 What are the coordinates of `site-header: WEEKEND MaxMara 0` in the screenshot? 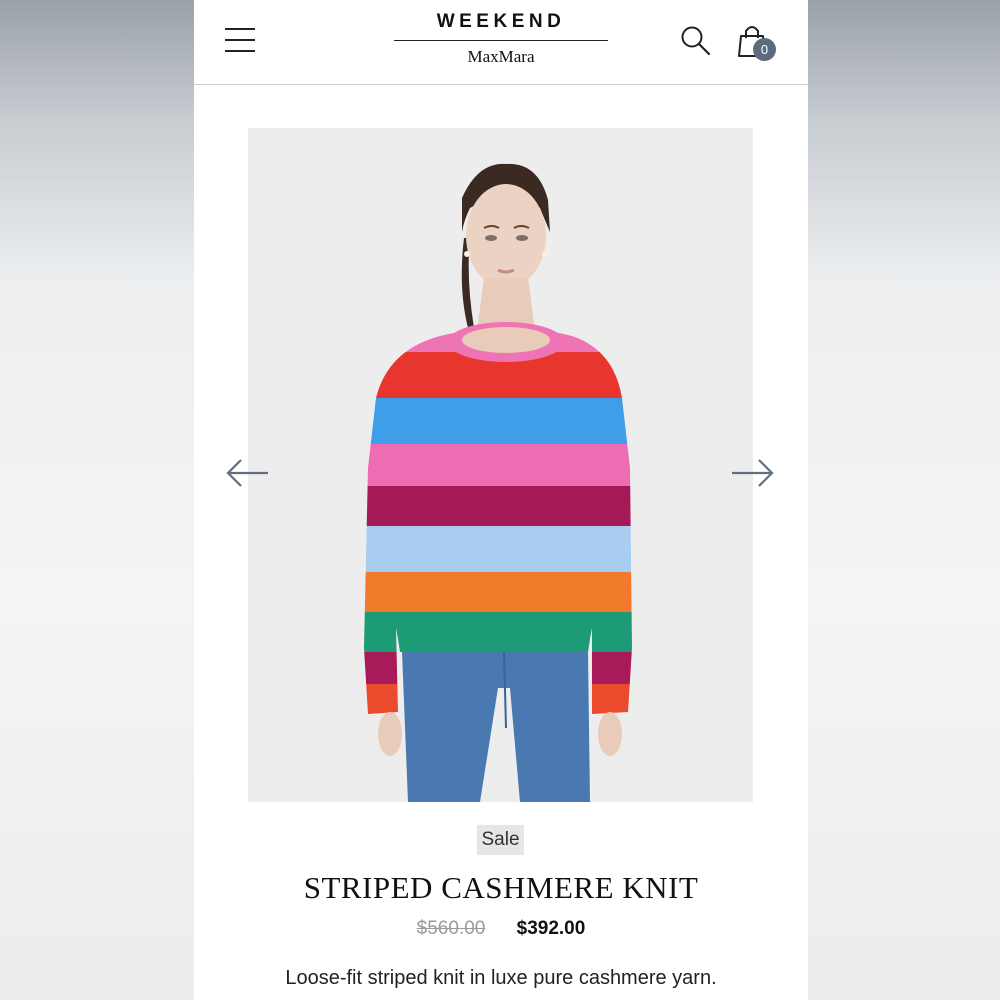 It's located at (501, 42).